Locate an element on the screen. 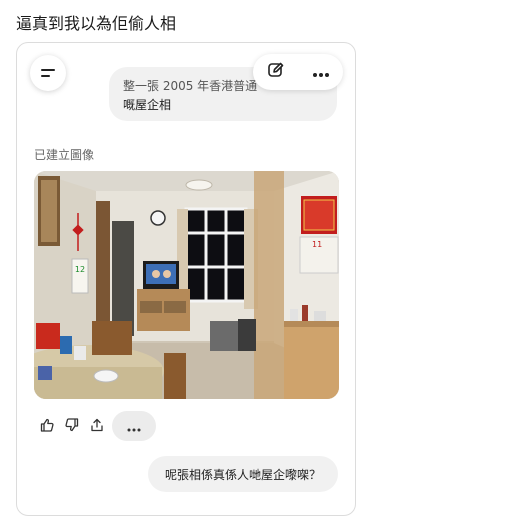 Image resolution: width=521 pixels, height=525 pixels. share-icon is located at coordinates (97, 426).